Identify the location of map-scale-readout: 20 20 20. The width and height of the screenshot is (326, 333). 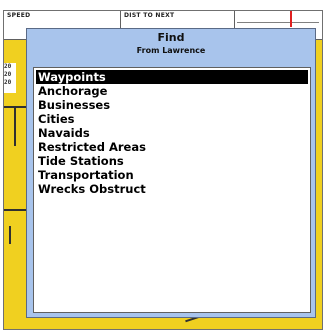
(10, 78).